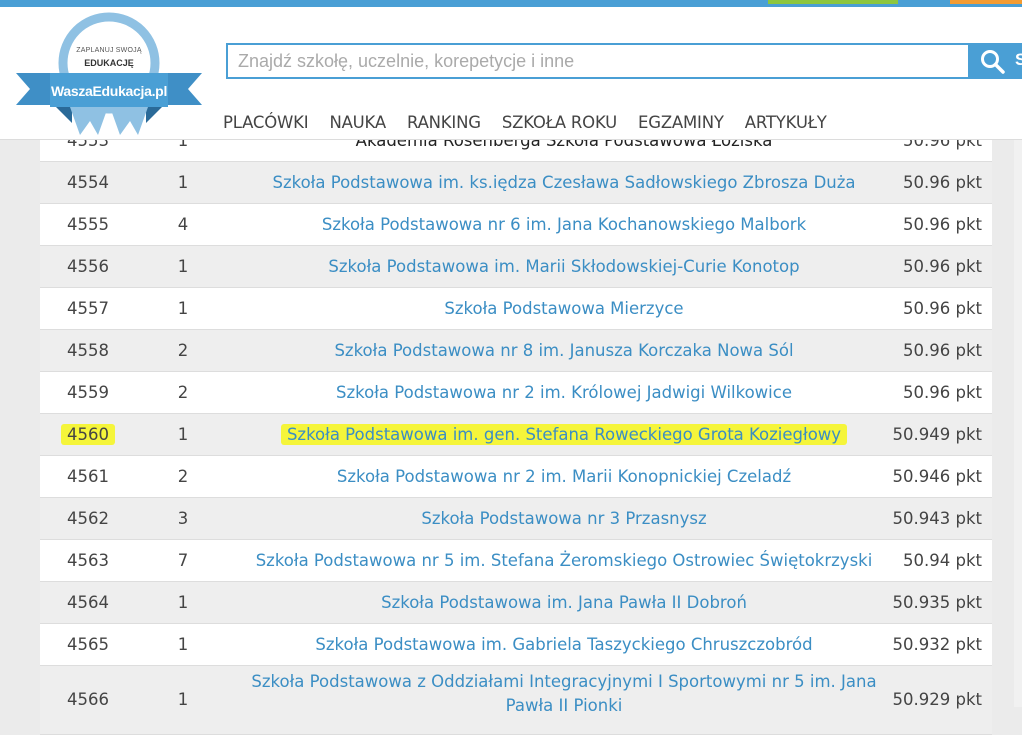 The width and height of the screenshot is (1022, 735). Describe the element at coordinates (937, 434) in the screenshot. I see `score-cell: 50.949 pkt` at that location.